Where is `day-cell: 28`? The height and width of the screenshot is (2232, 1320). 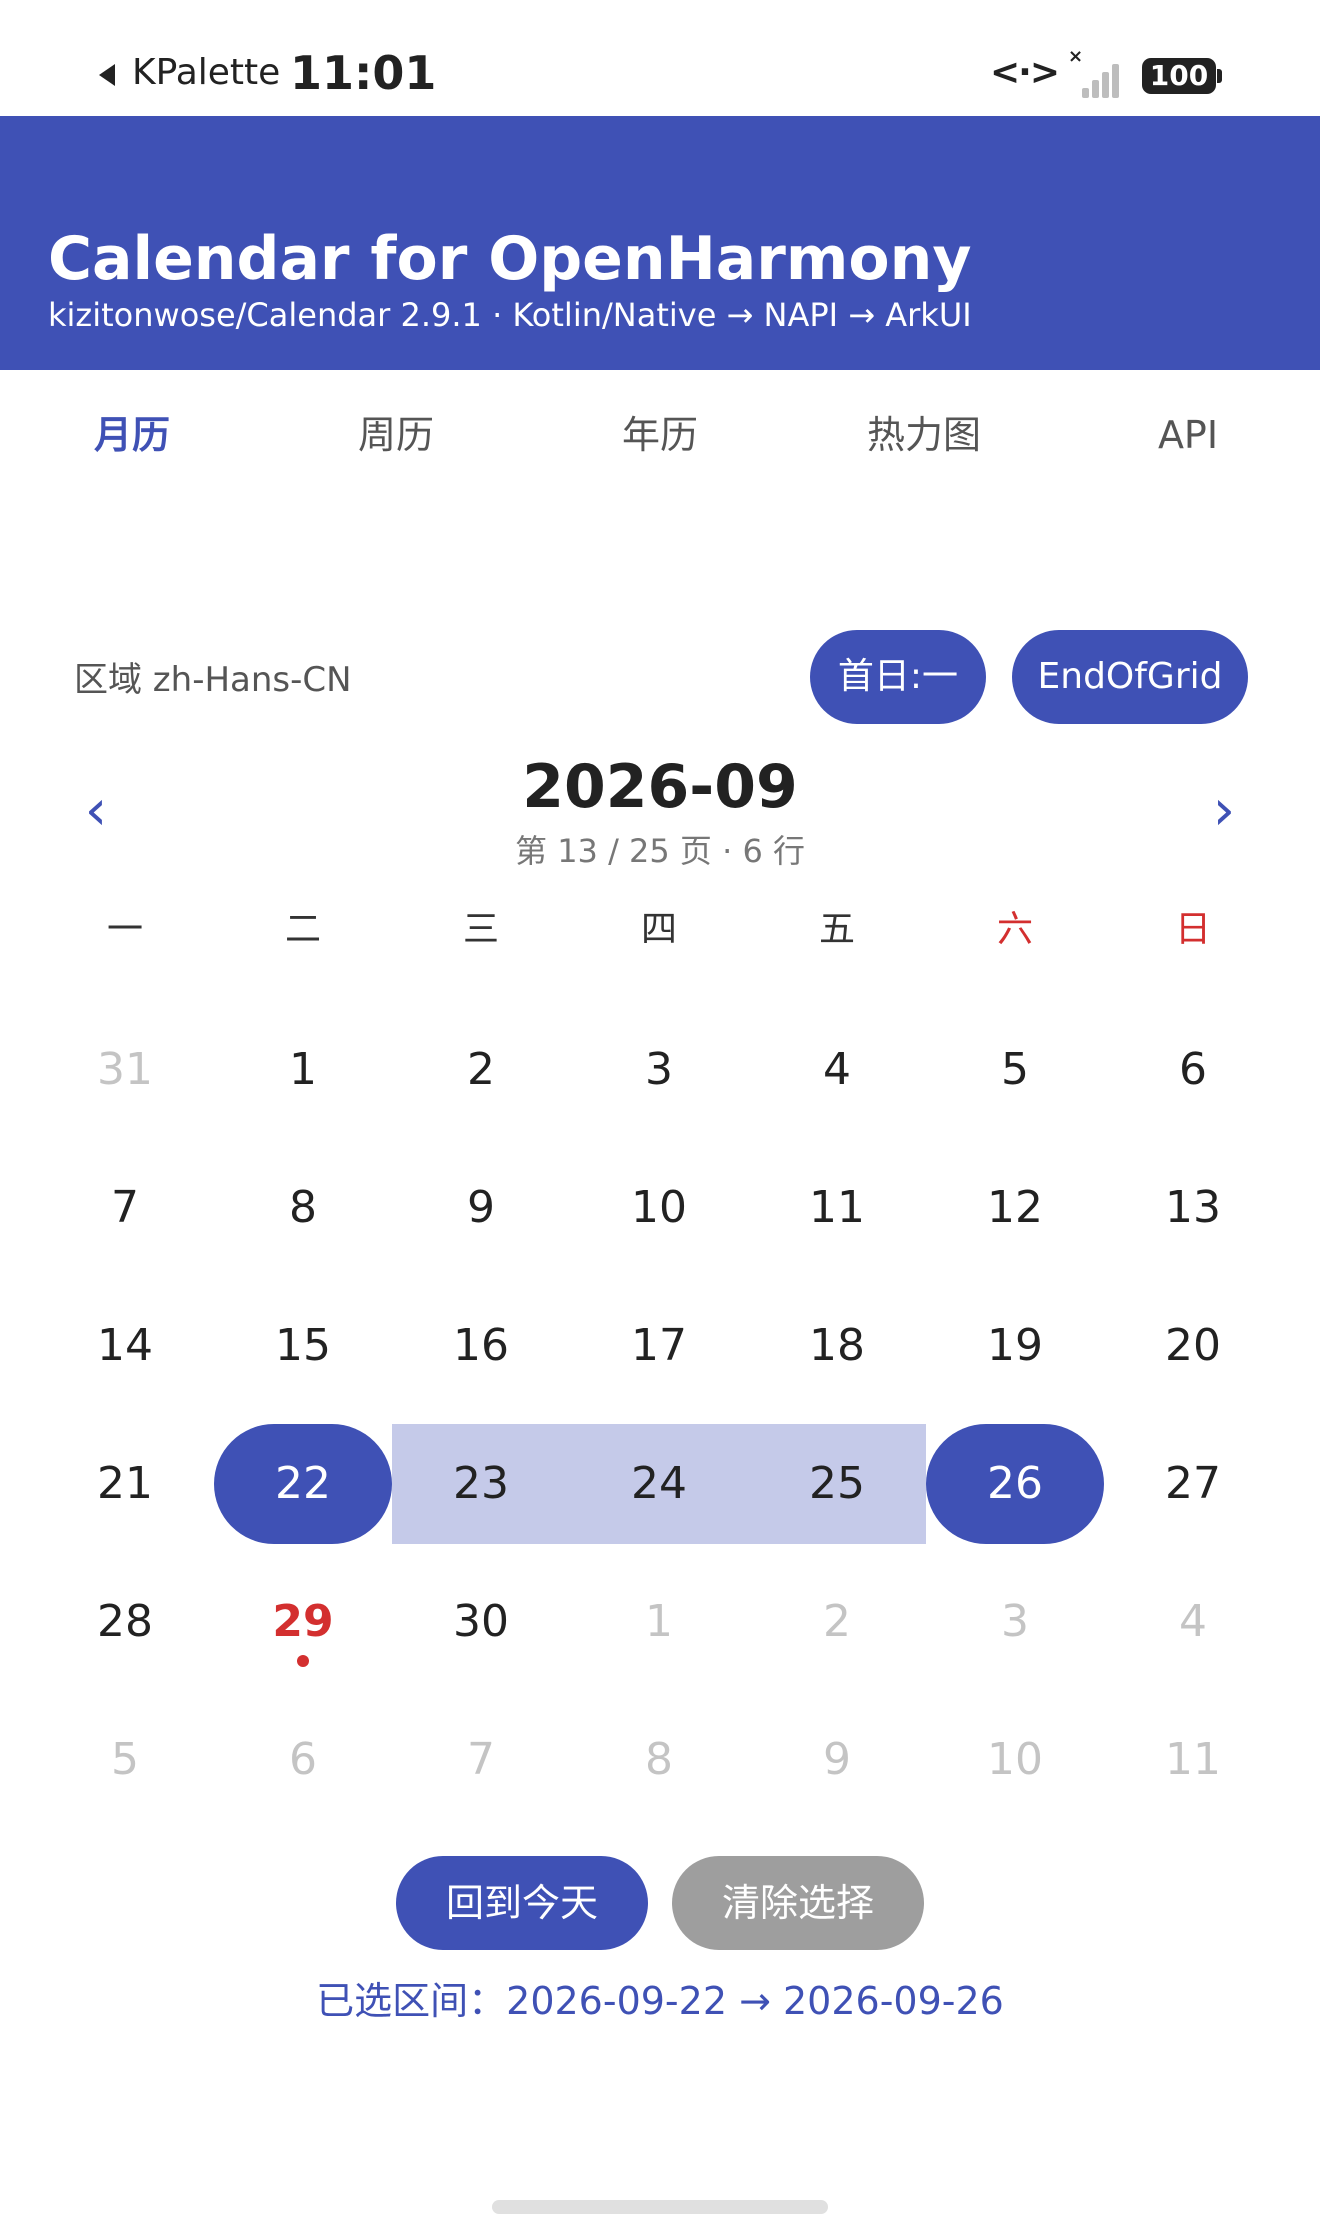 day-cell: 28 is located at coordinates (125, 1622).